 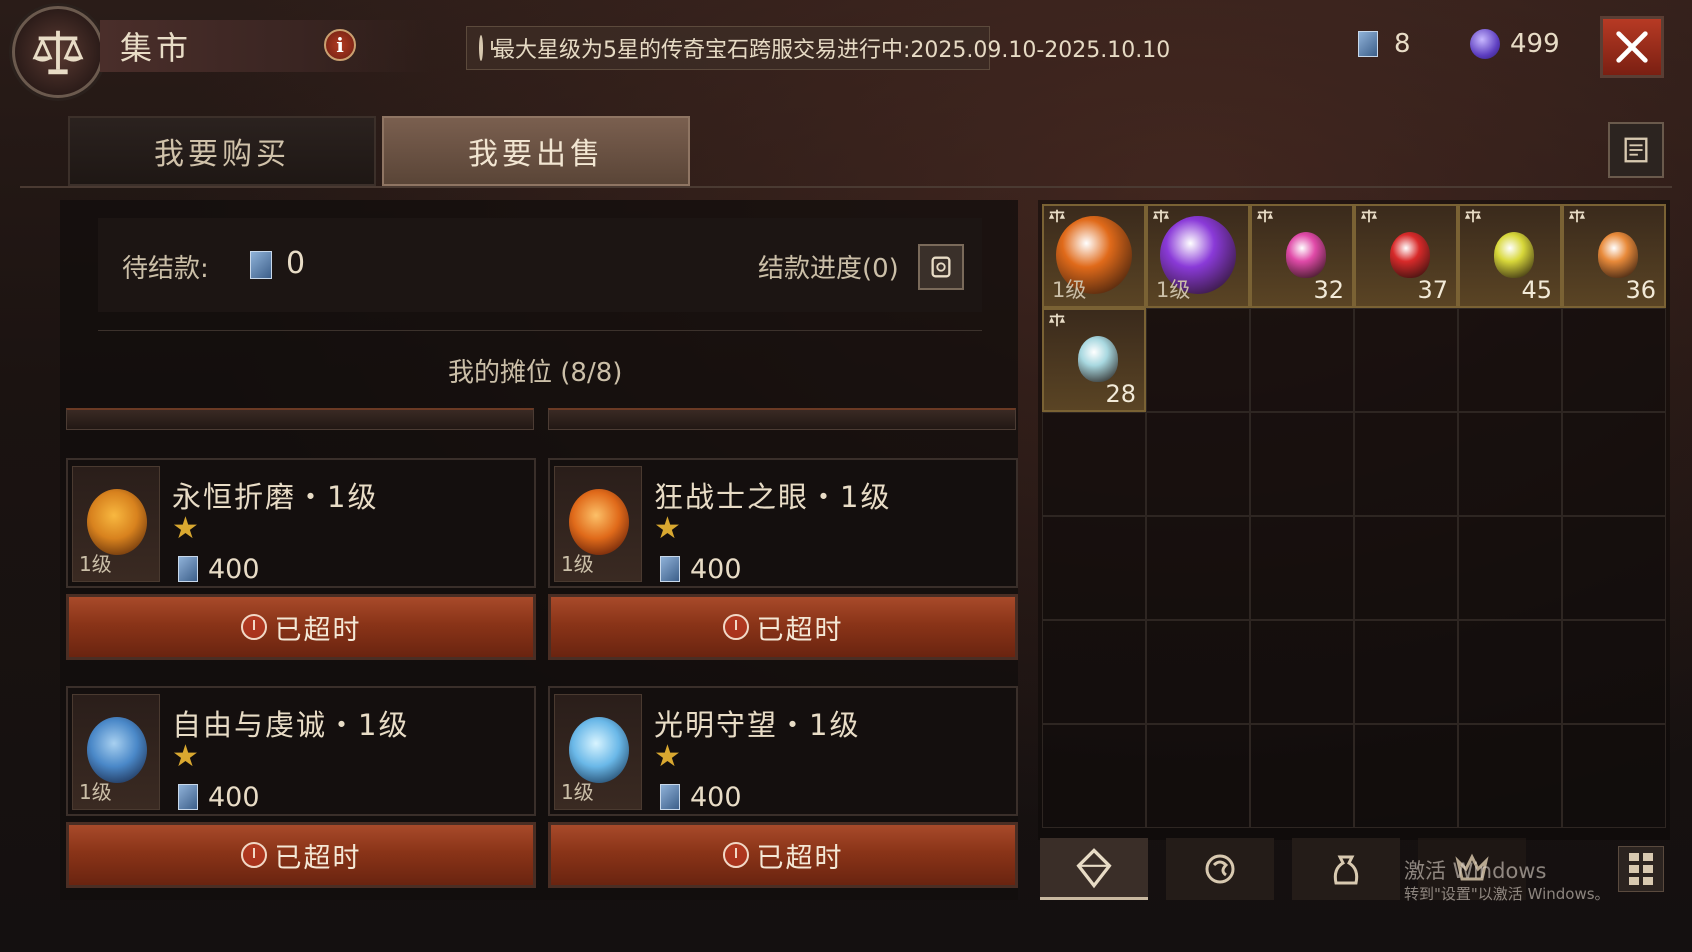 What do you see at coordinates (1094, 360) in the screenshot?
I see `inventory-slot: 28` at bounding box center [1094, 360].